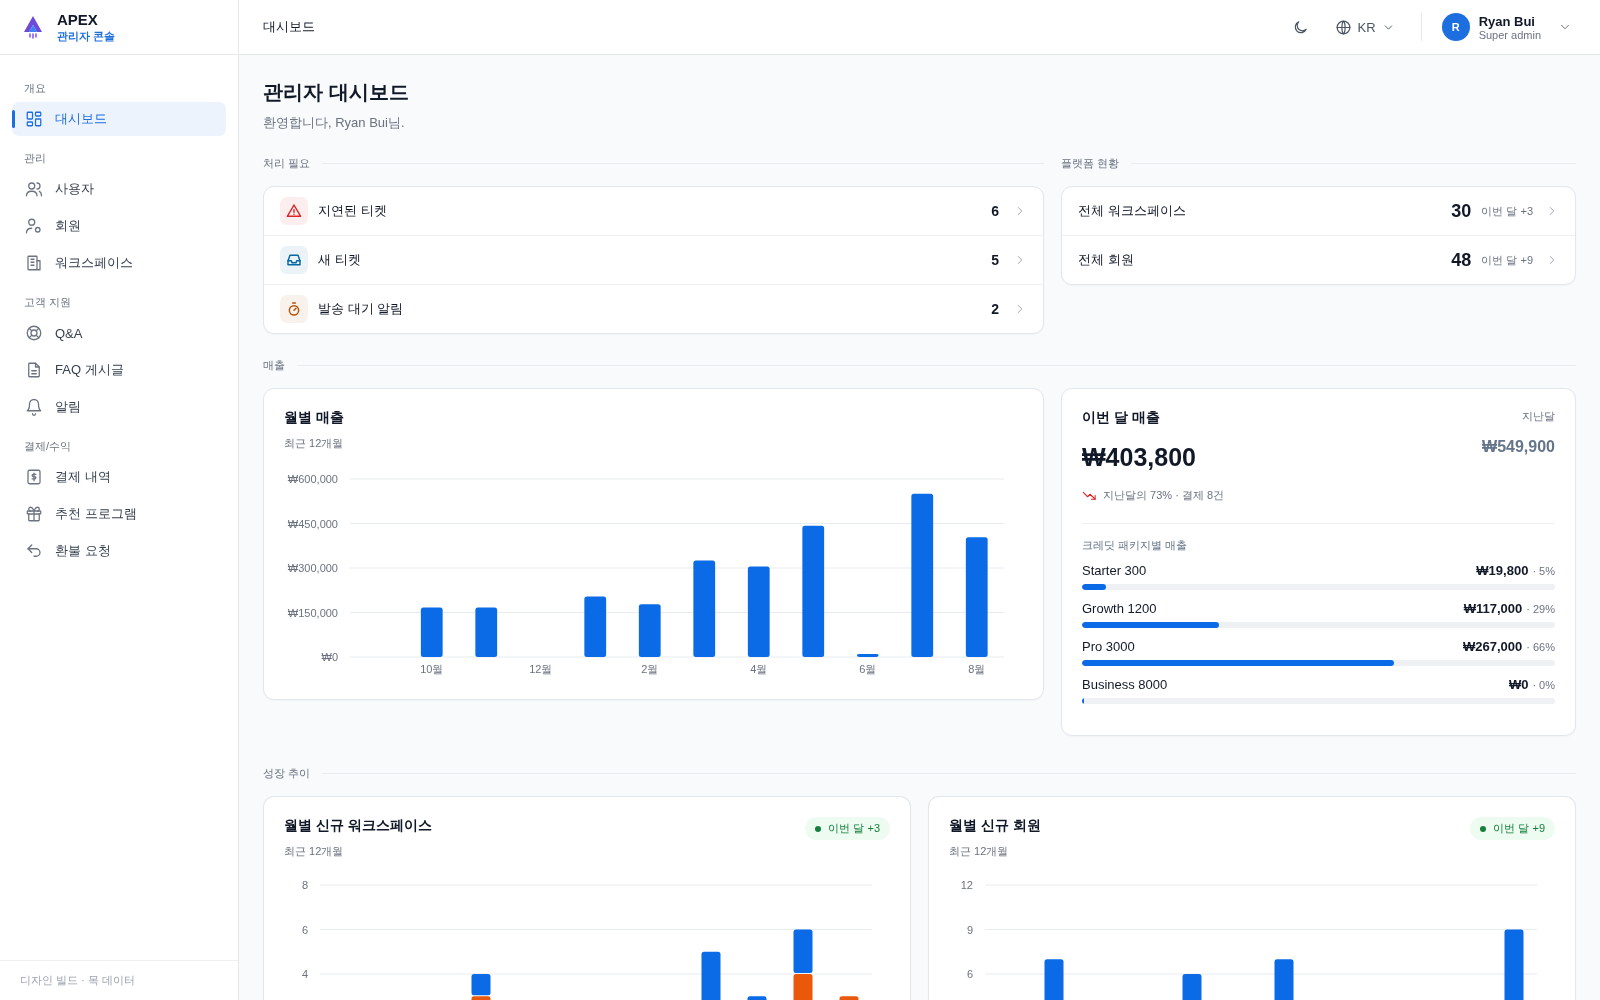 The image size is (1600, 1000). I want to click on stat-delta: 이번 달 +9, so click(1507, 260).